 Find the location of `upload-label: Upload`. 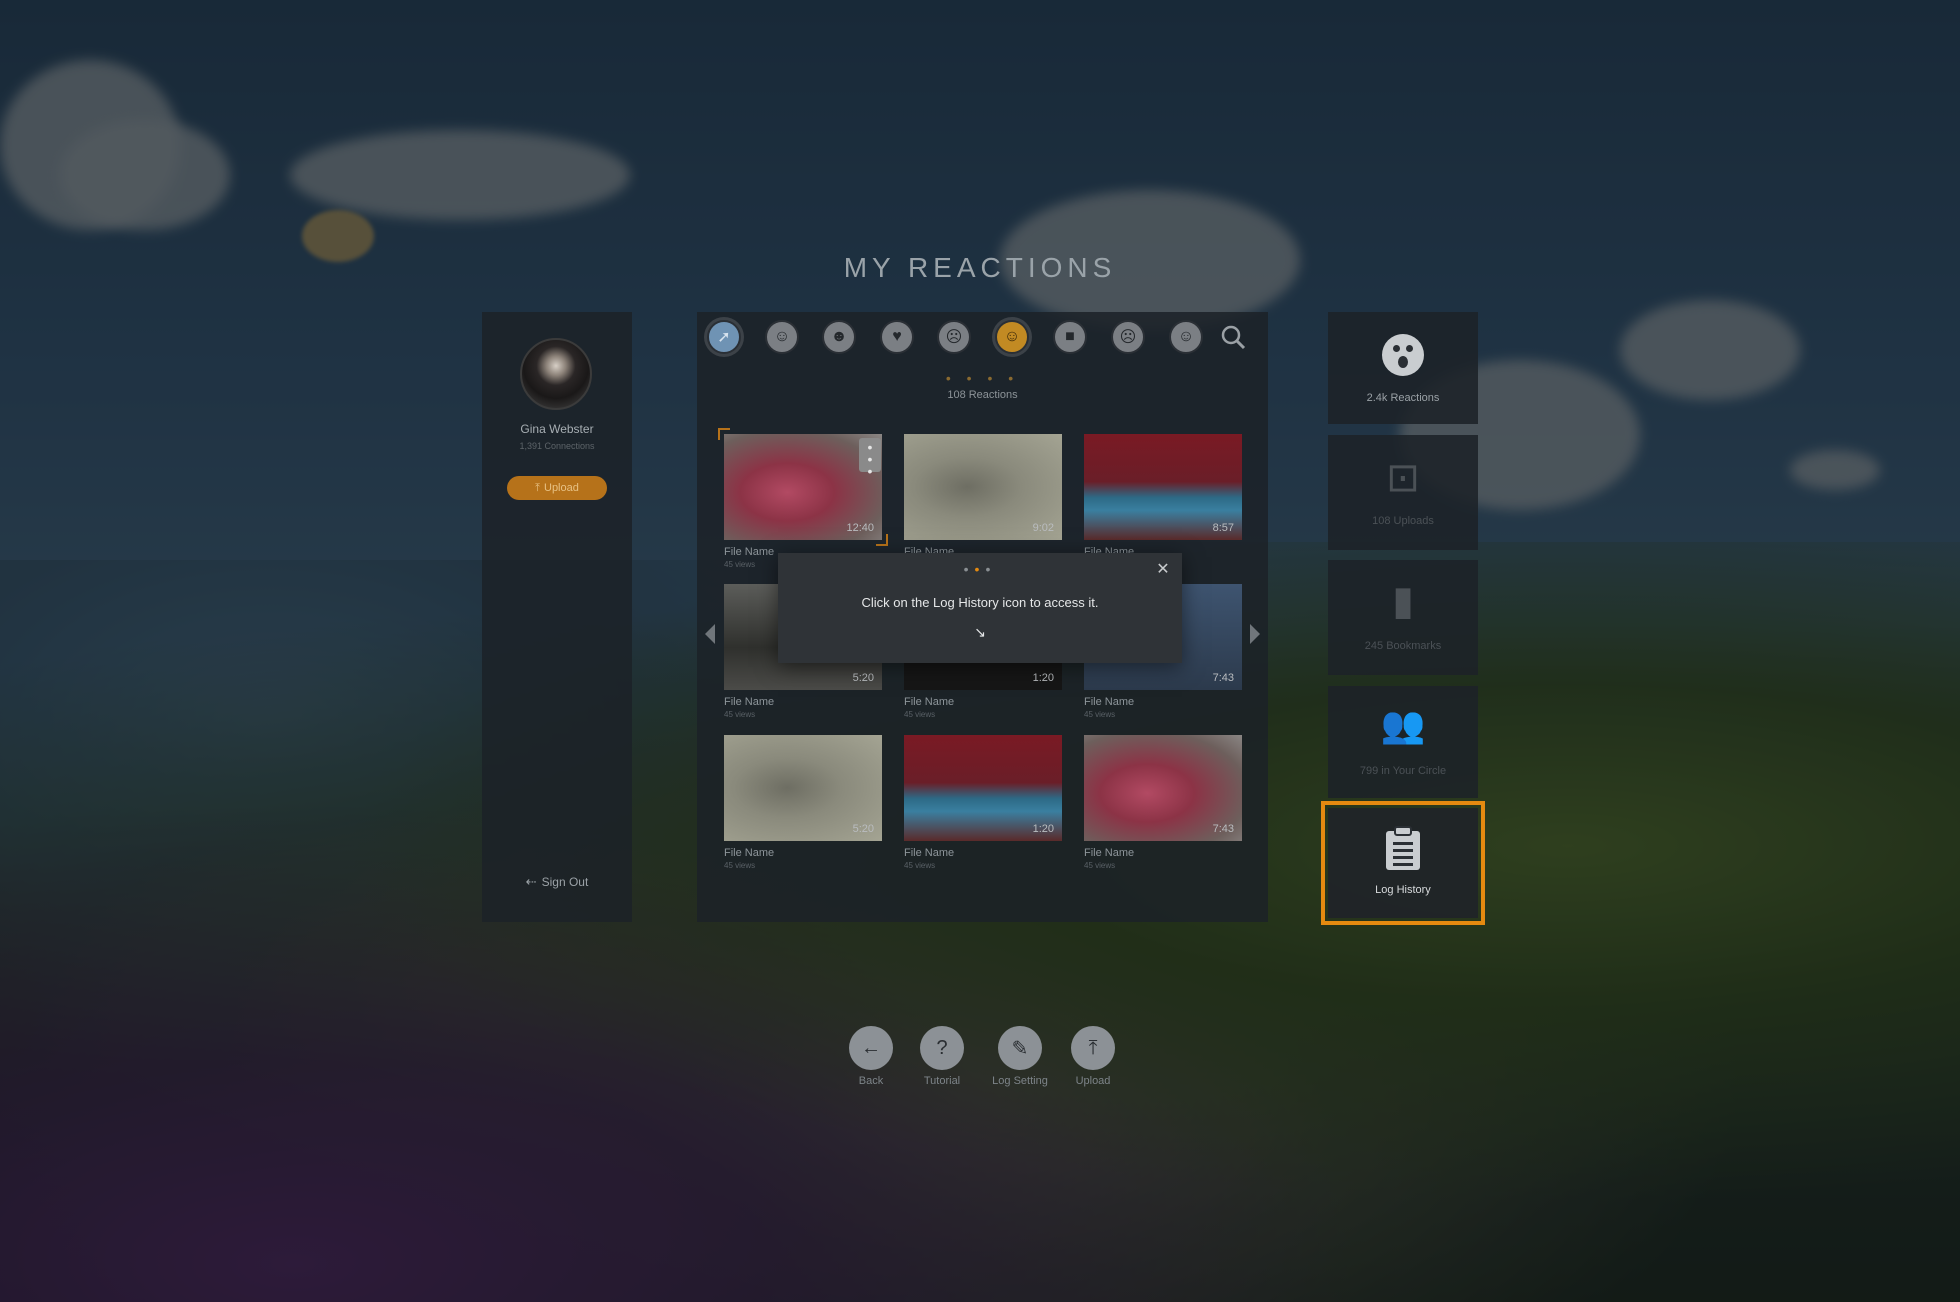

upload-label: Upload is located at coordinates (561, 488).